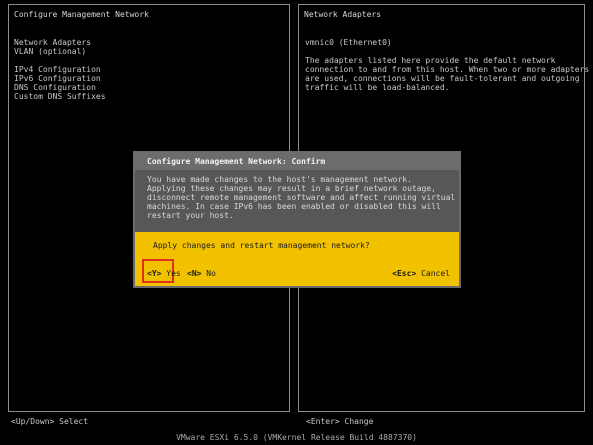 The width and height of the screenshot is (593, 445). Describe the element at coordinates (154, 273) in the screenshot. I see `yes-key: <Y>` at that location.